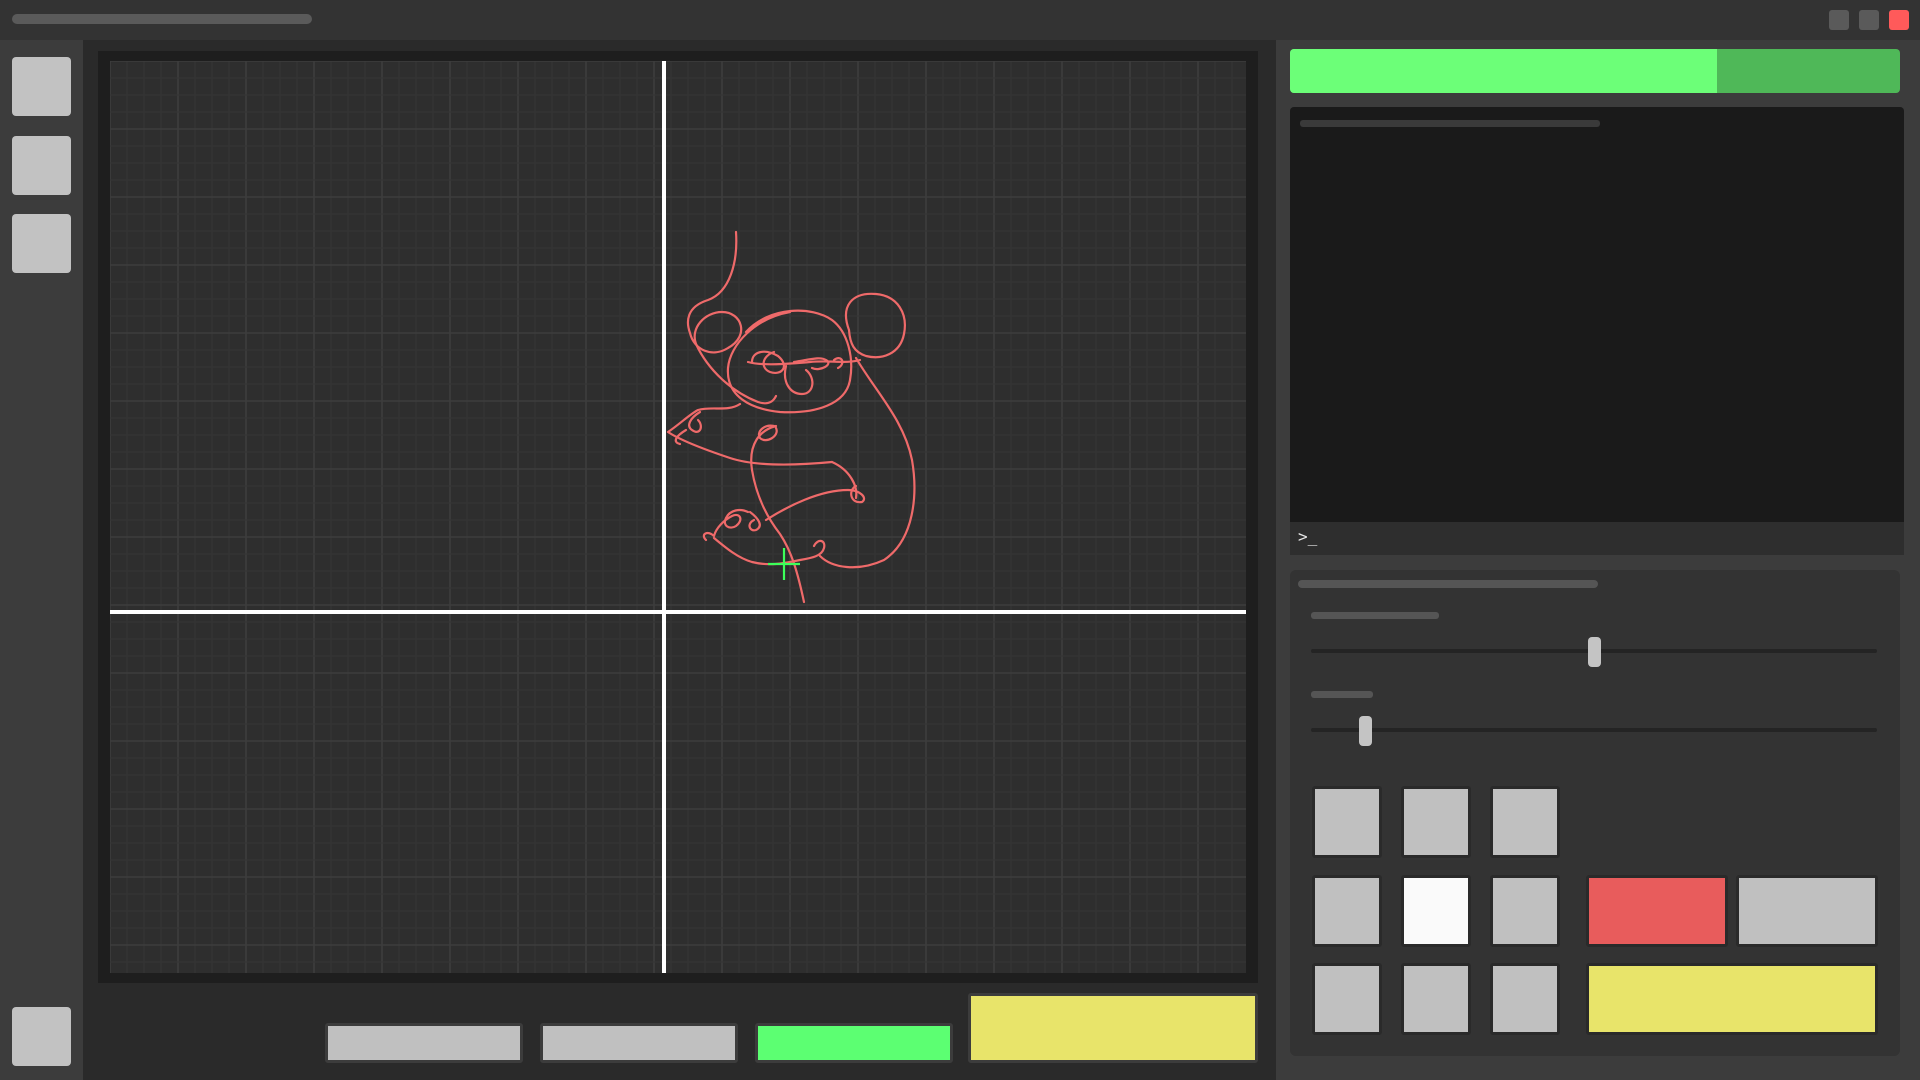 Image resolution: width=1920 pixels, height=1080 pixels. What do you see at coordinates (1899, 20) in the screenshot?
I see `close-button` at bounding box center [1899, 20].